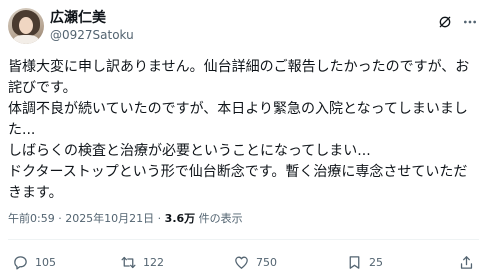  I want to click on bookmark-icon, so click(354, 262).